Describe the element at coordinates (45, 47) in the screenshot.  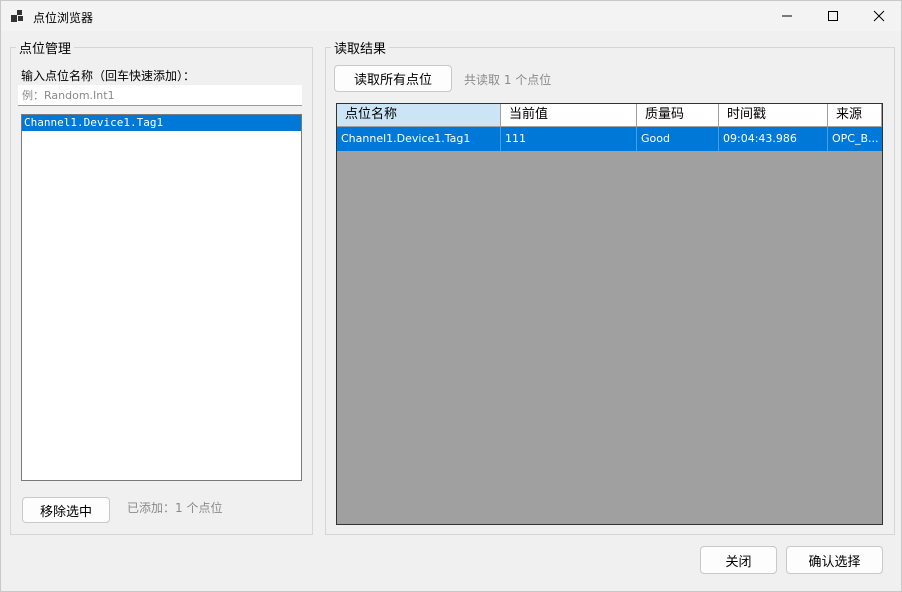
I see `point-management-title: 点位管理` at that location.